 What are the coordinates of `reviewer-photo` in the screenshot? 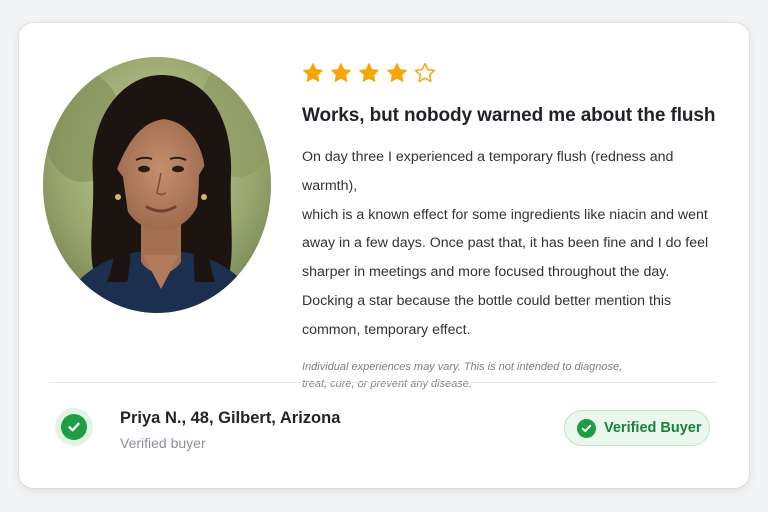 It's located at (157, 185).